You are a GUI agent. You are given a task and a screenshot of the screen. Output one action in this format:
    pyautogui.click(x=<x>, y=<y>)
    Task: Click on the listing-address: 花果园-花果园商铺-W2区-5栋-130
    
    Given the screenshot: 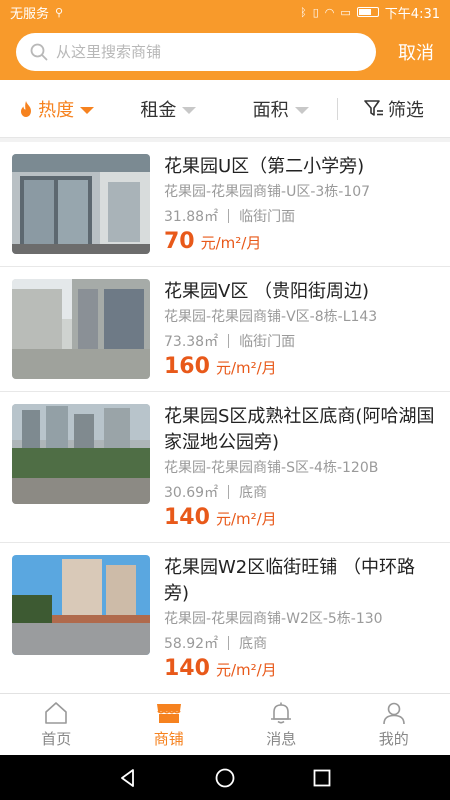 What is the action you would take?
    pyautogui.click(x=273, y=619)
    